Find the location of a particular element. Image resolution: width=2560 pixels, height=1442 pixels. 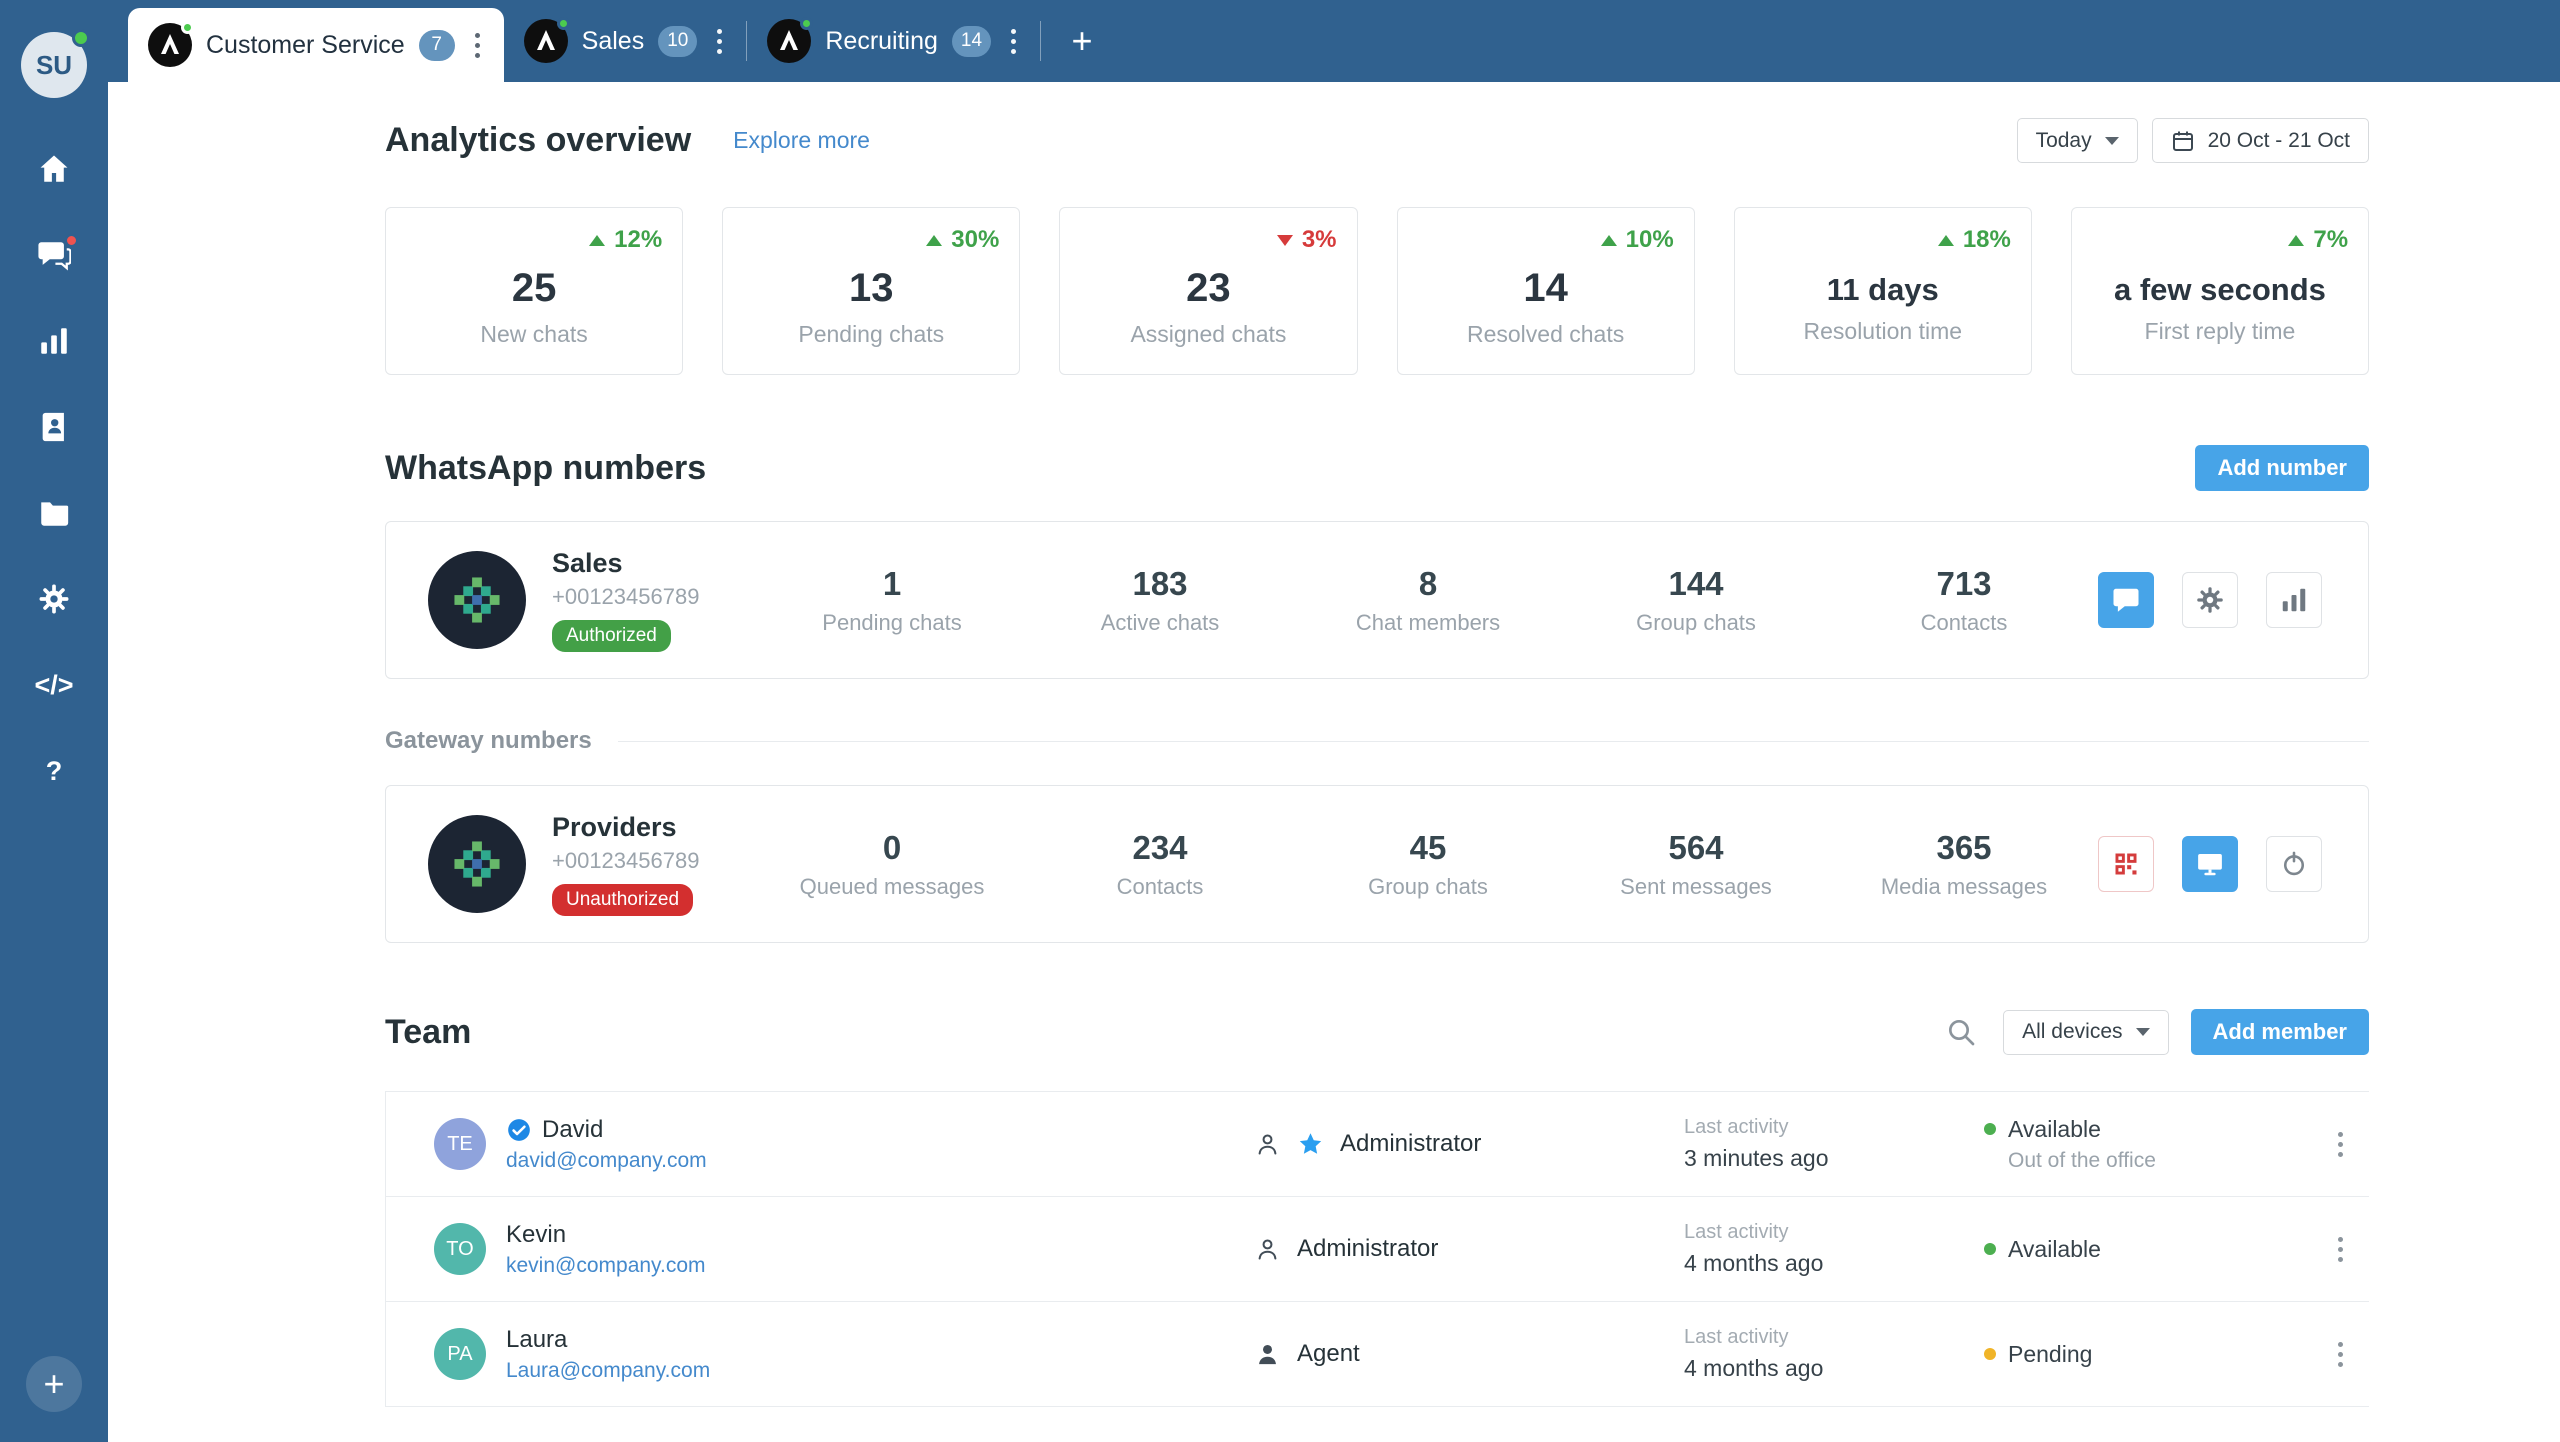

home-icon is located at coordinates (54, 168).